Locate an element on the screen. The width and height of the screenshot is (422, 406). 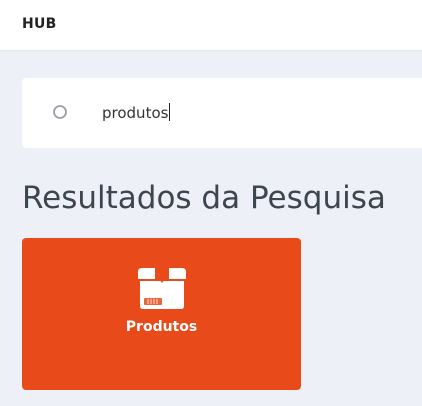
search-input: produtos is located at coordinates (136, 112).